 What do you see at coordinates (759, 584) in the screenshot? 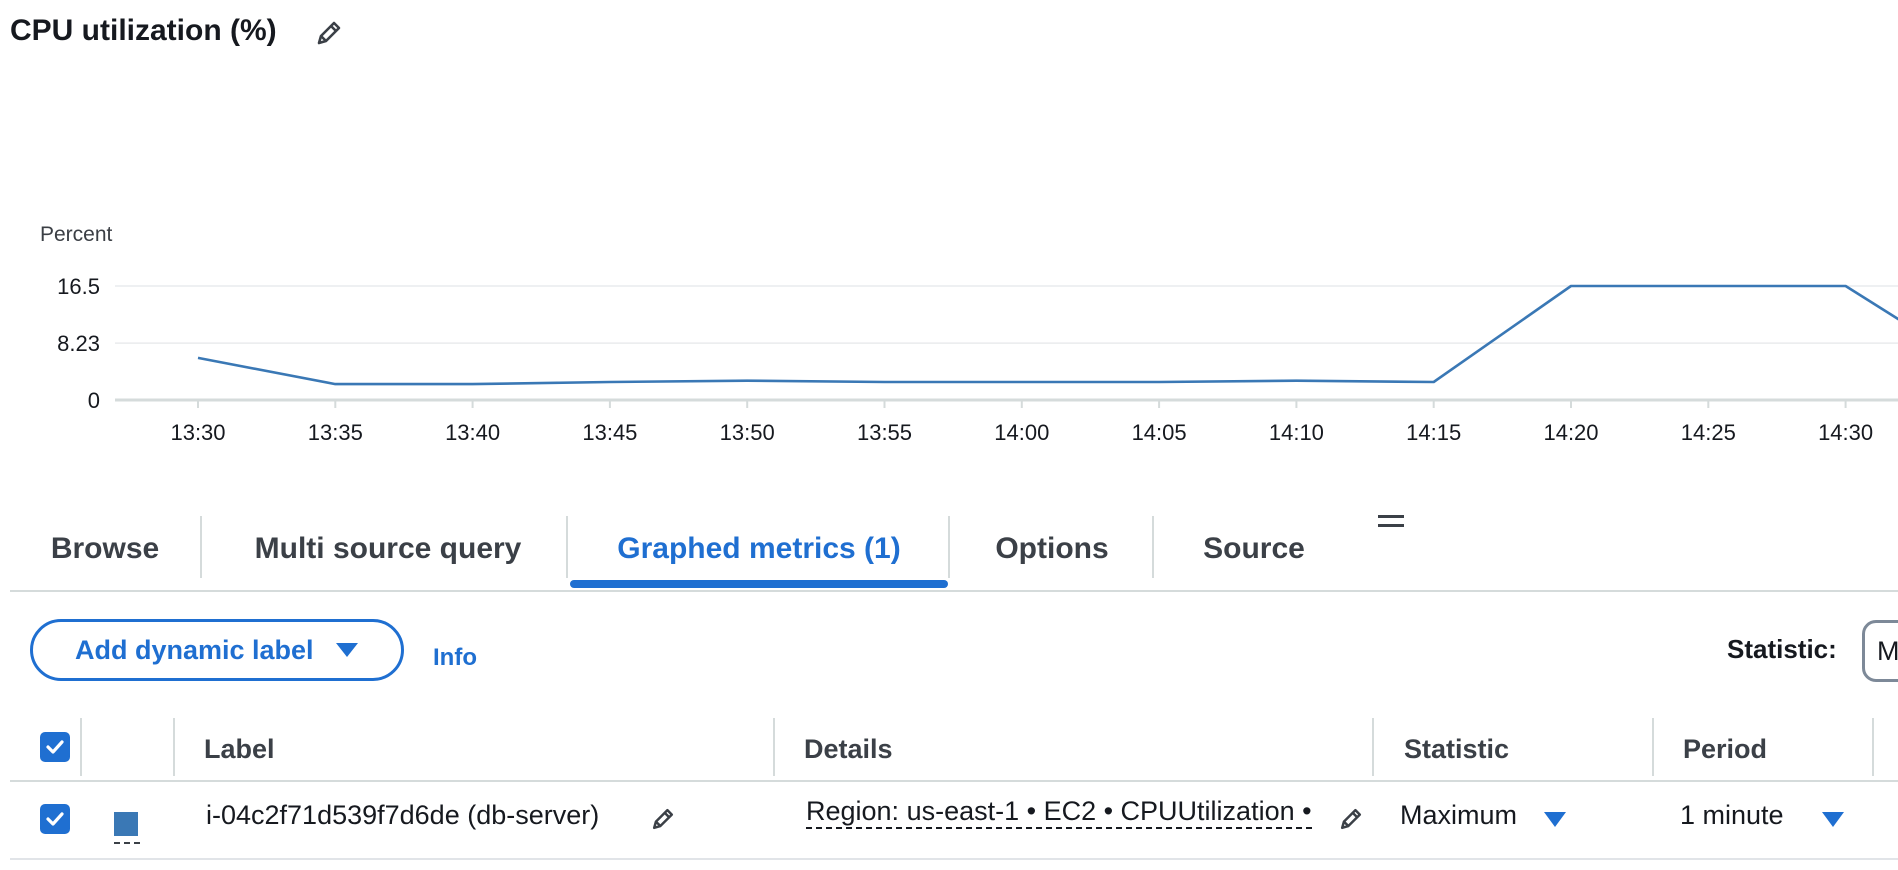
I see `active-tab-indicator` at bounding box center [759, 584].